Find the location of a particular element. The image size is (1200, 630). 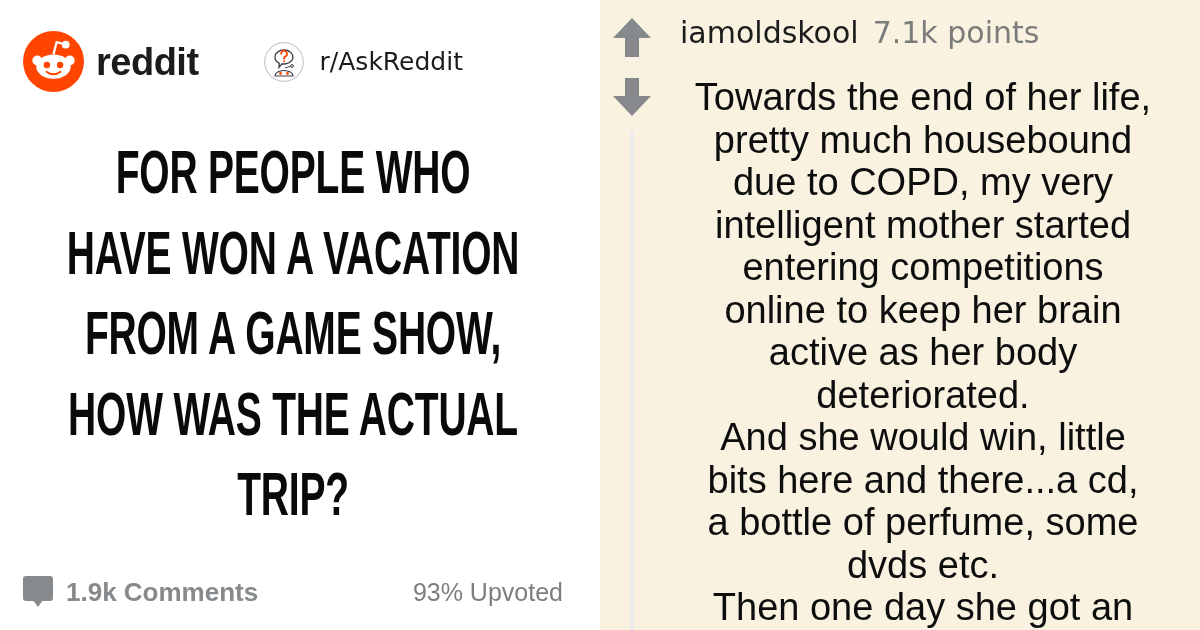

down-arrow-icon is located at coordinates (632, 97).